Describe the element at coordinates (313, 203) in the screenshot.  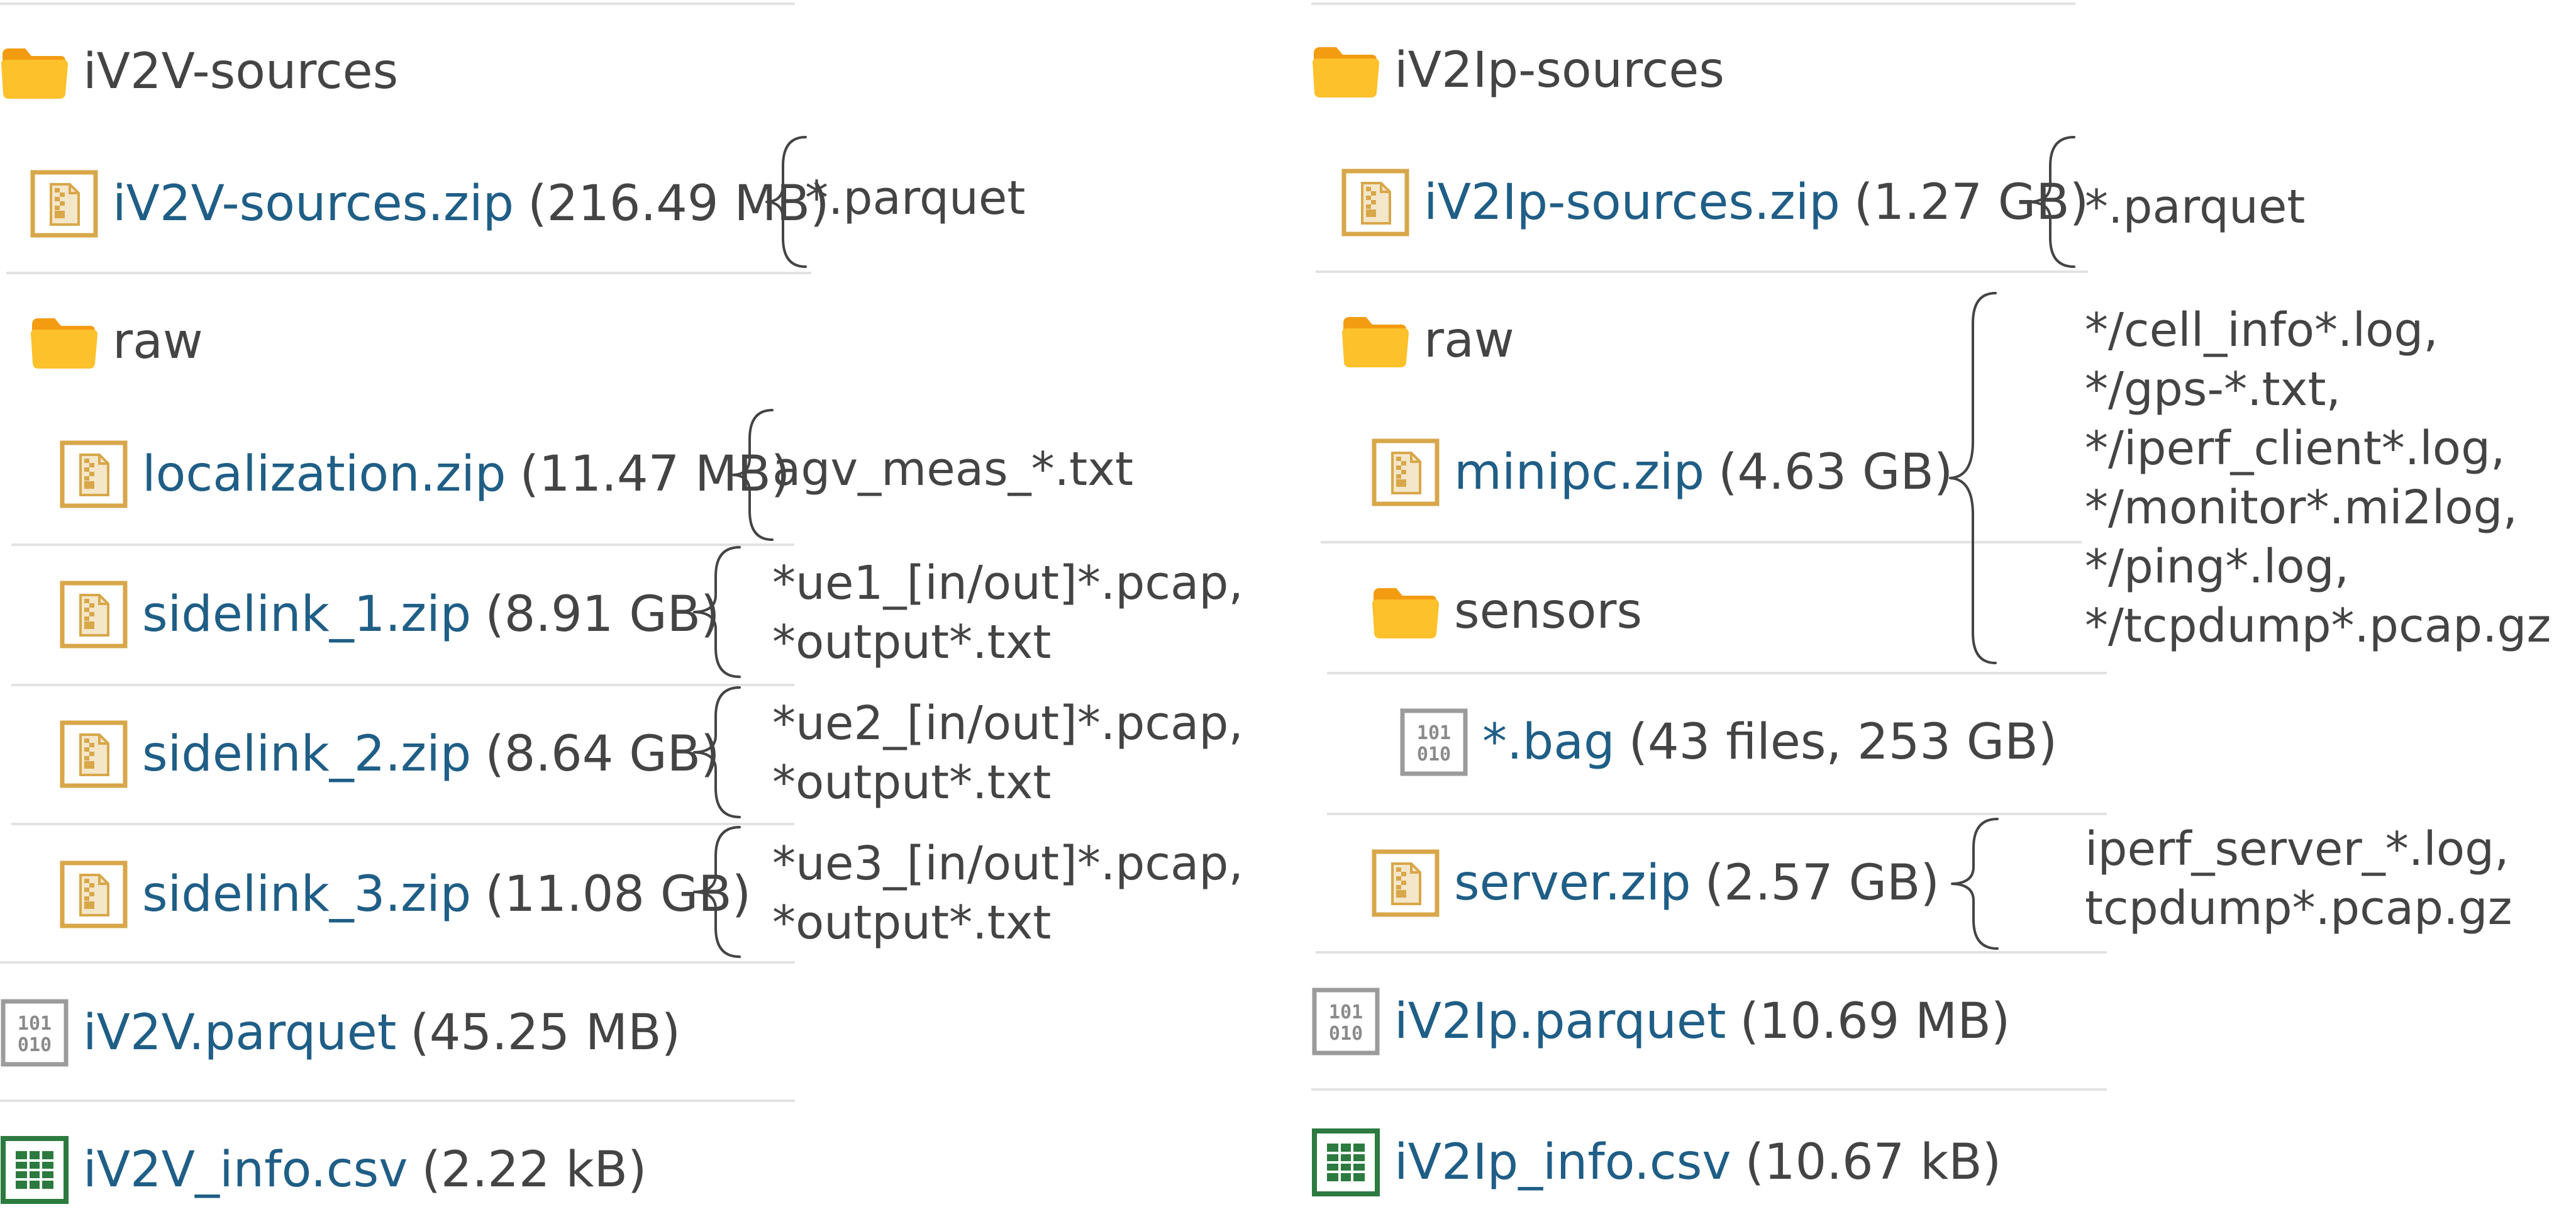
I see `file-link: iV2V-sources.zip` at that location.